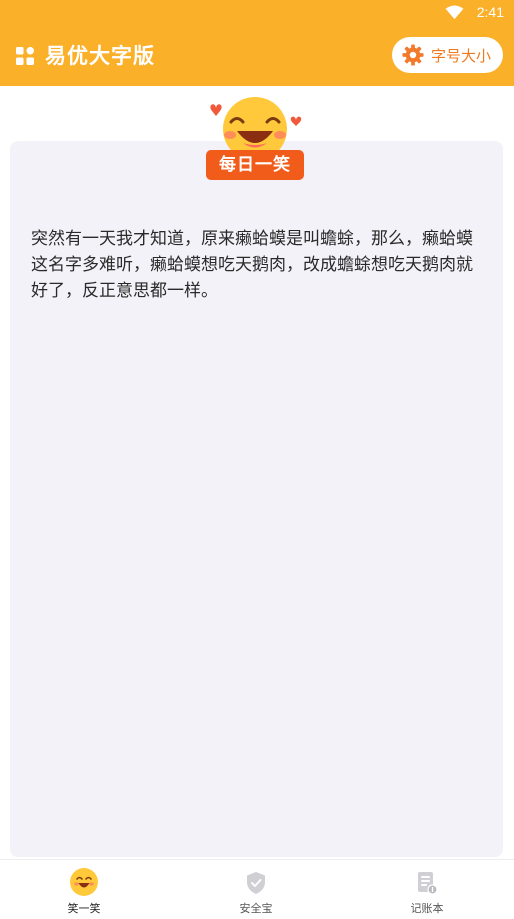 Image resolution: width=514 pixels, height=919 pixels. What do you see at coordinates (84, 908) in the screenshot?
I see `tab-label: 笑一笑` at bounding box center [84, 908].